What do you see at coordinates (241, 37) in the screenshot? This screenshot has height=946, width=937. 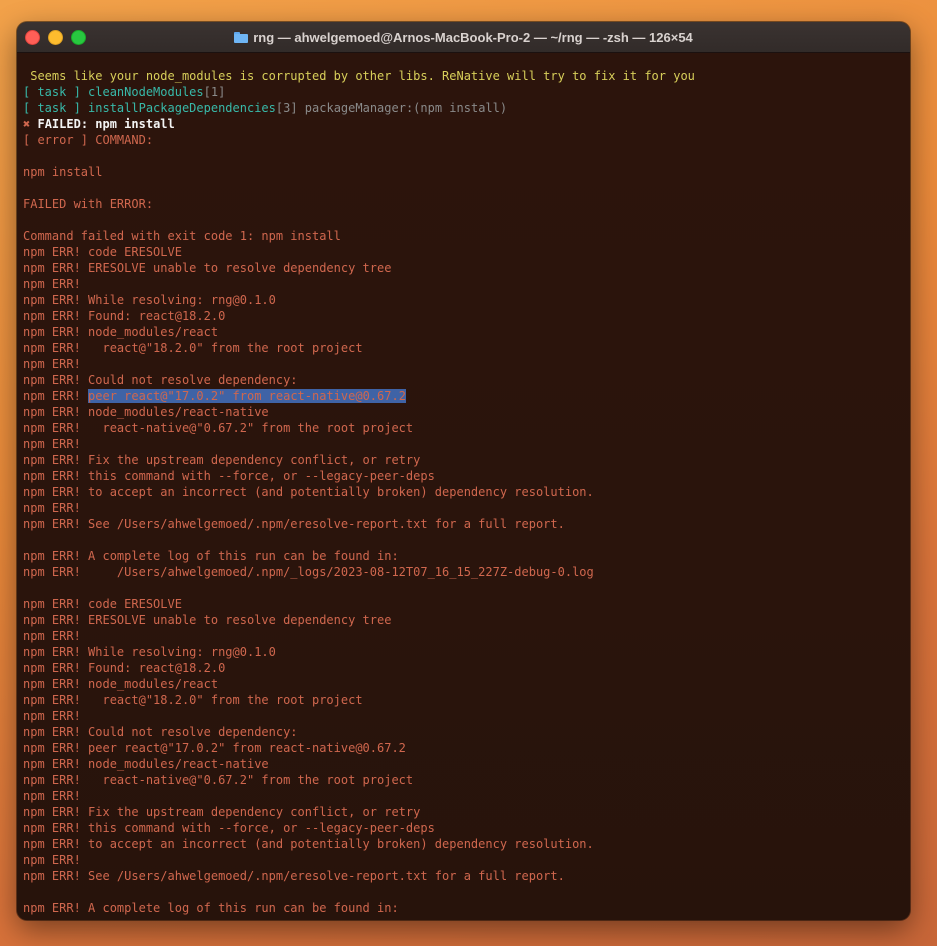 I see `folder-icon` at bounding box center [241, 37].